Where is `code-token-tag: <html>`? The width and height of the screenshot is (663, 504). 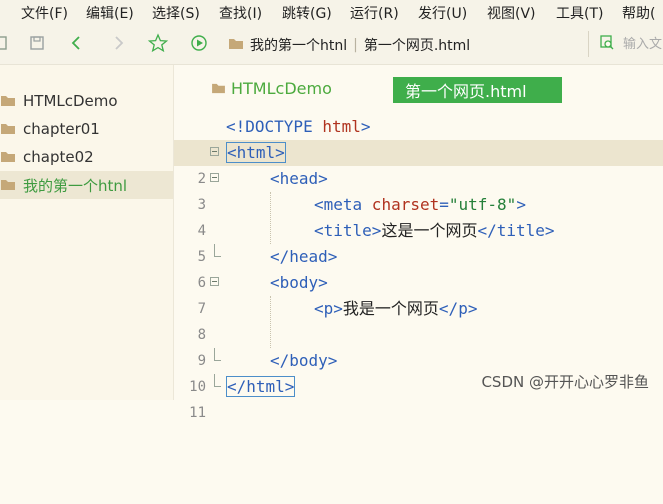 code-token-tag: <html> is located at coordinates (256, 152).